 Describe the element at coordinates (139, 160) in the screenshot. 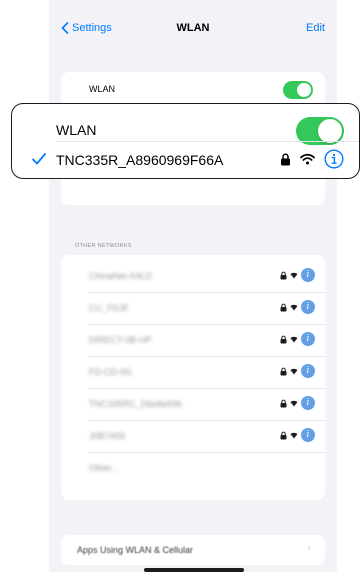

I see `connected-network-name: TNC335R_A8960969F66A` at that location.